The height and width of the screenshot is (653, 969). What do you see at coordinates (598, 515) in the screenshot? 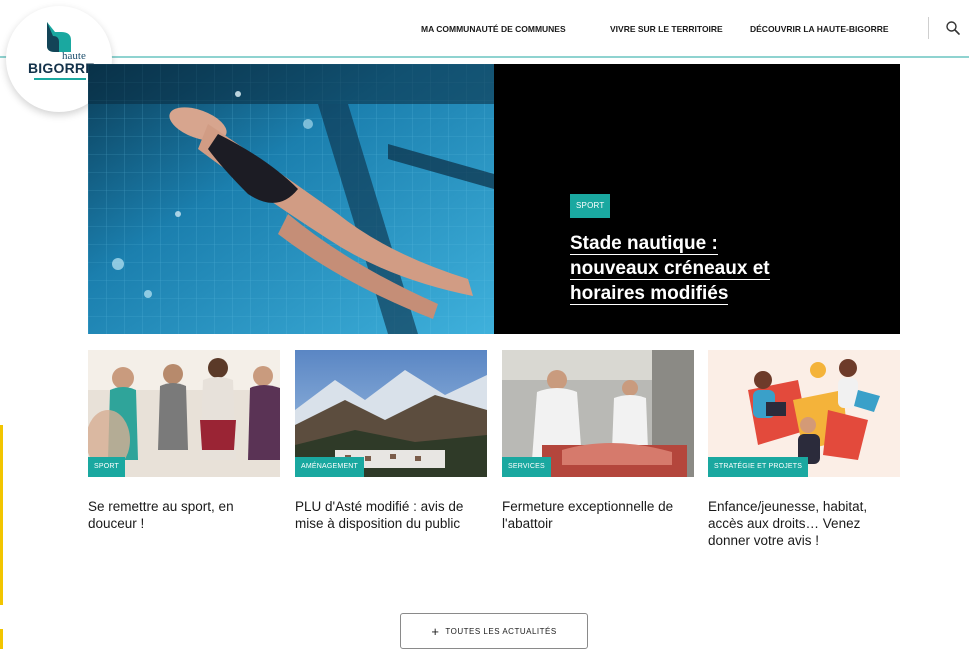
I see `card-title: Fermeture exceptionnelle de l'abattoir` at bounding box center [598, 515].